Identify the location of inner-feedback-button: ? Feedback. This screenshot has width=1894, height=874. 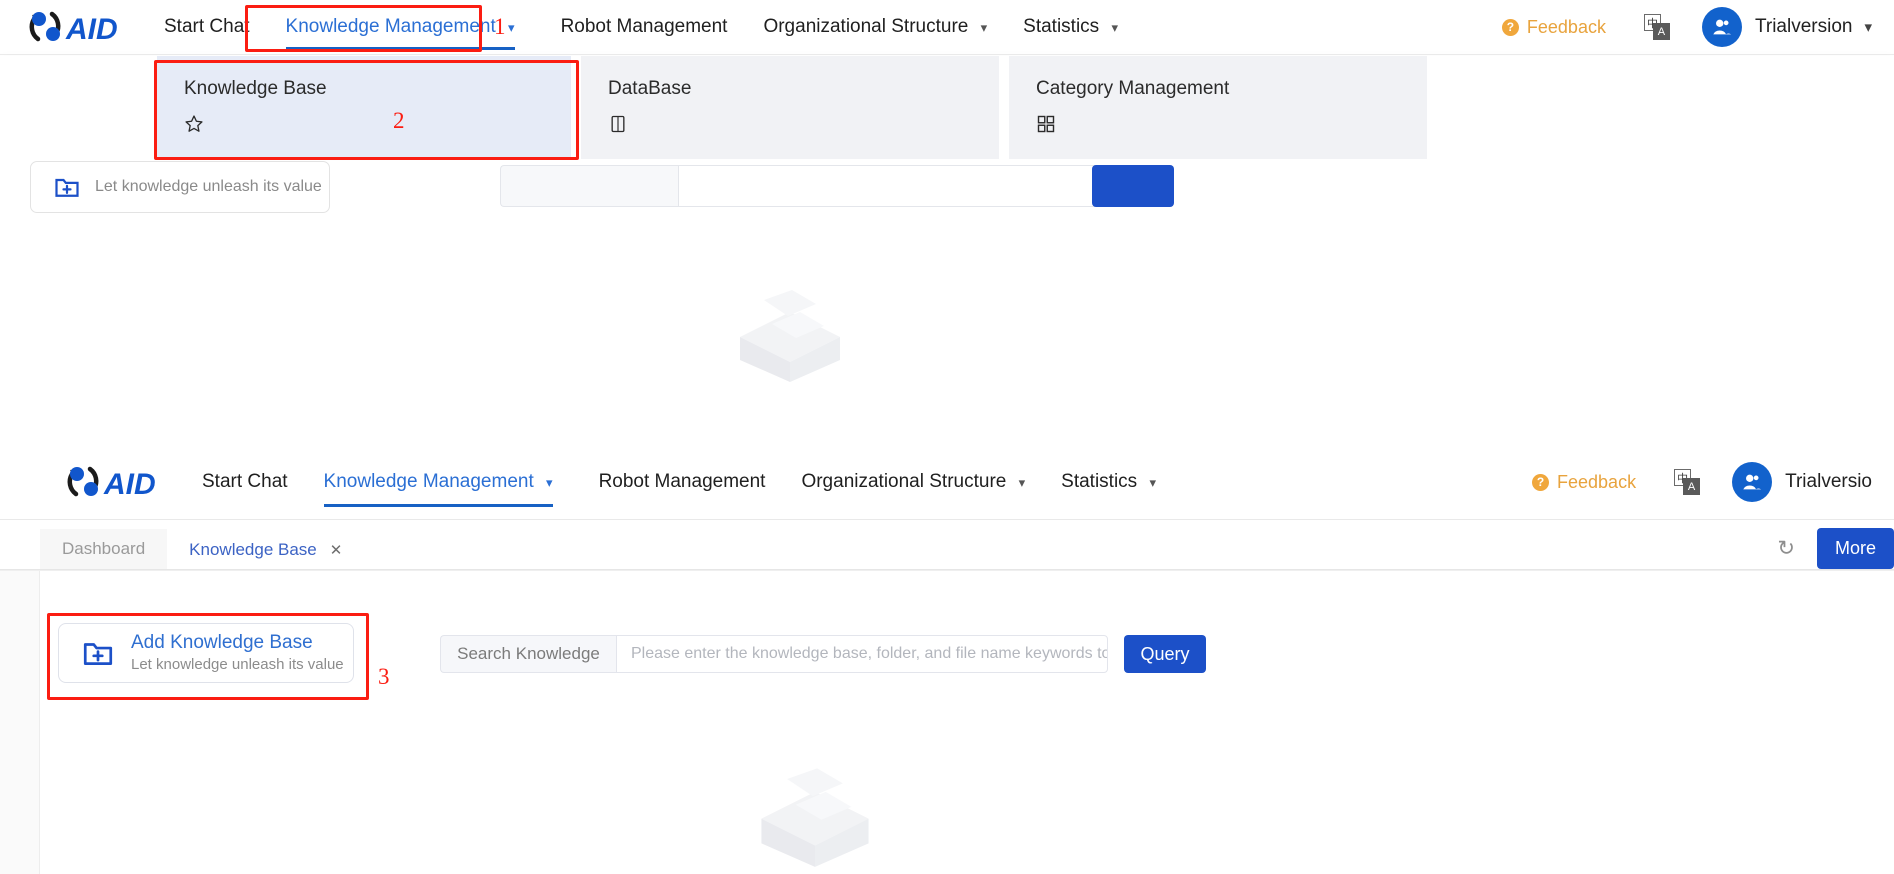
(1584, 482).